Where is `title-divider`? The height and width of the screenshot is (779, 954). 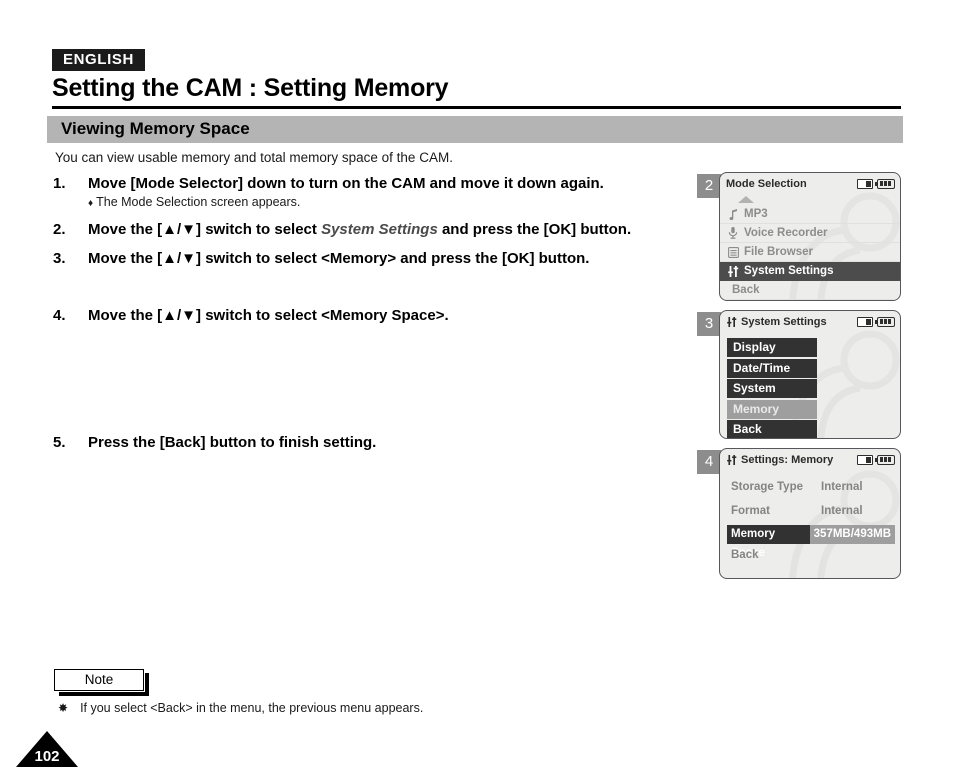 title-divider is located at coordinates (476, 107).